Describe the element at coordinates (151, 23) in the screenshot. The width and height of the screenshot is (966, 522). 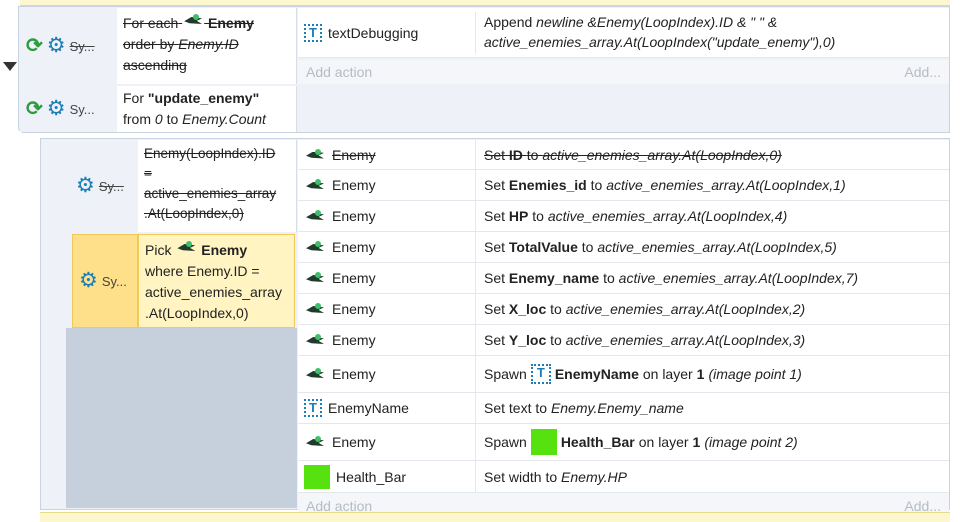
I see `cond-text: For each` at that location.